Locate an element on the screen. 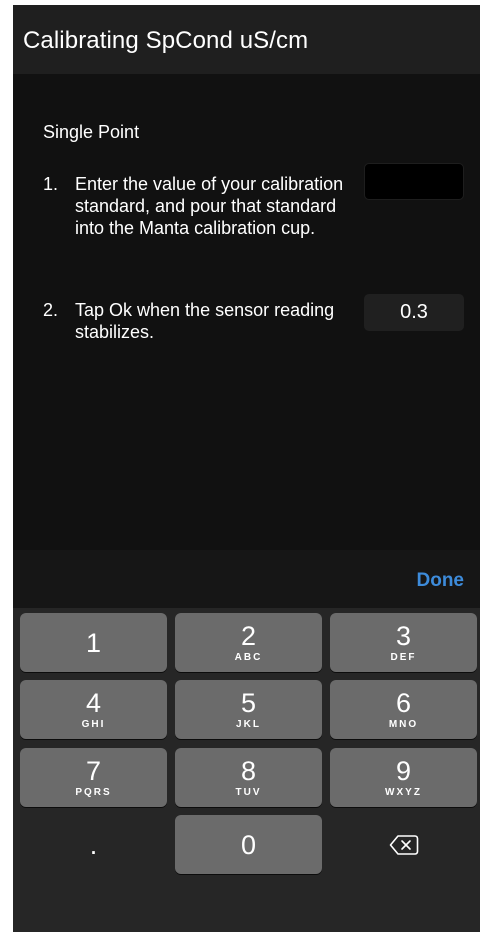 The height and width of the screenshot is (932, 489). page-title: Calibrating SpCond uS/cm is located at coordinates (166, 40).